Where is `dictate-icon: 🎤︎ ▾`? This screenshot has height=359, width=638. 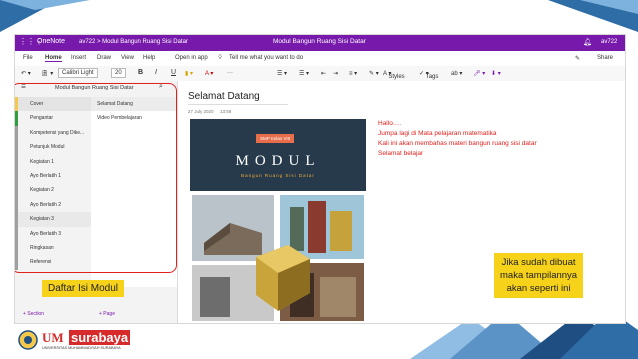 dictate-icon: 🎤︎ ▾ is located at coordinates (479, 73).